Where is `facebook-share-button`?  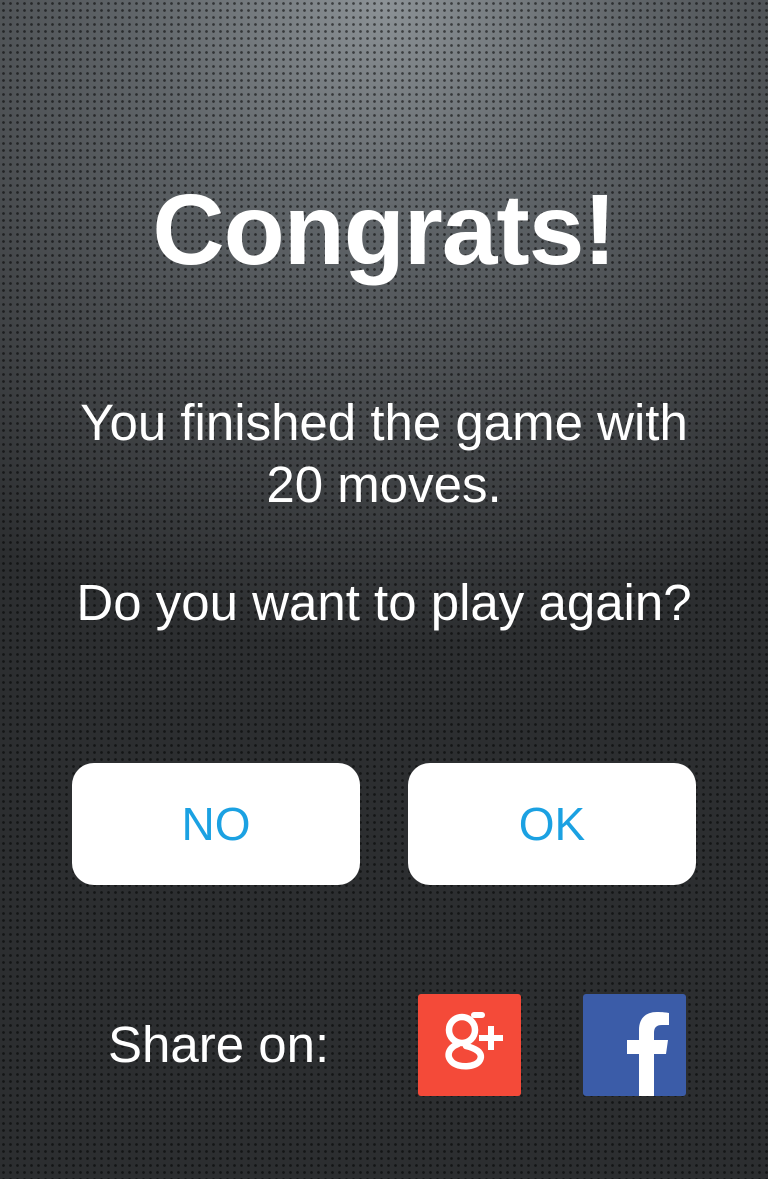 facebook-share-button is located at coordinates (634, 1045).